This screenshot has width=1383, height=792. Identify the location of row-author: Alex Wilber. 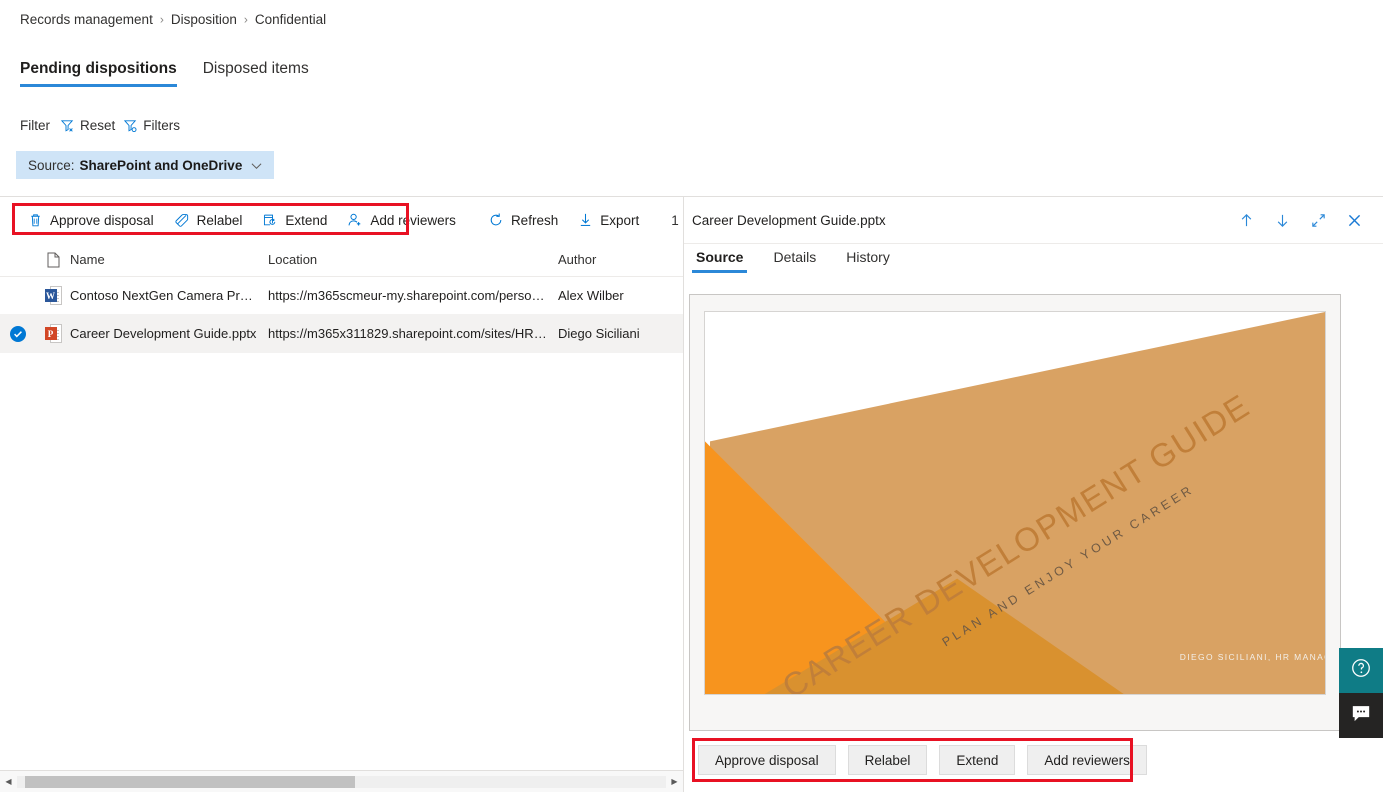
(591, 295).